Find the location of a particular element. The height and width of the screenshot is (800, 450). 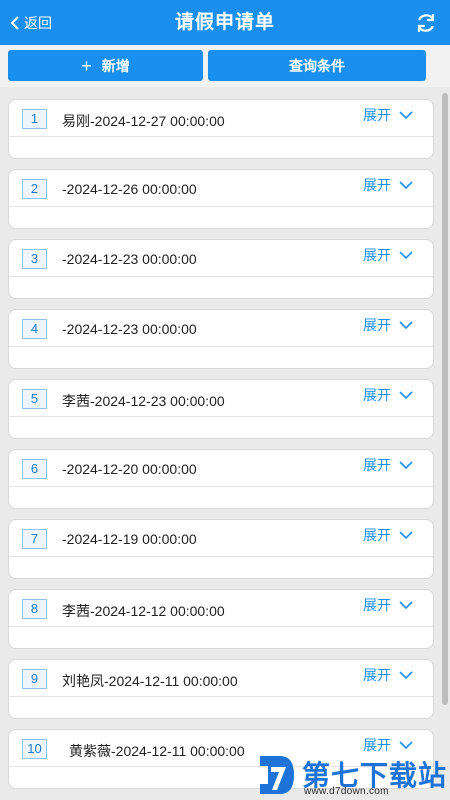

list-item: 4 -2024-12-23 00:00:00 展开 is located at coordinates (221, 339).